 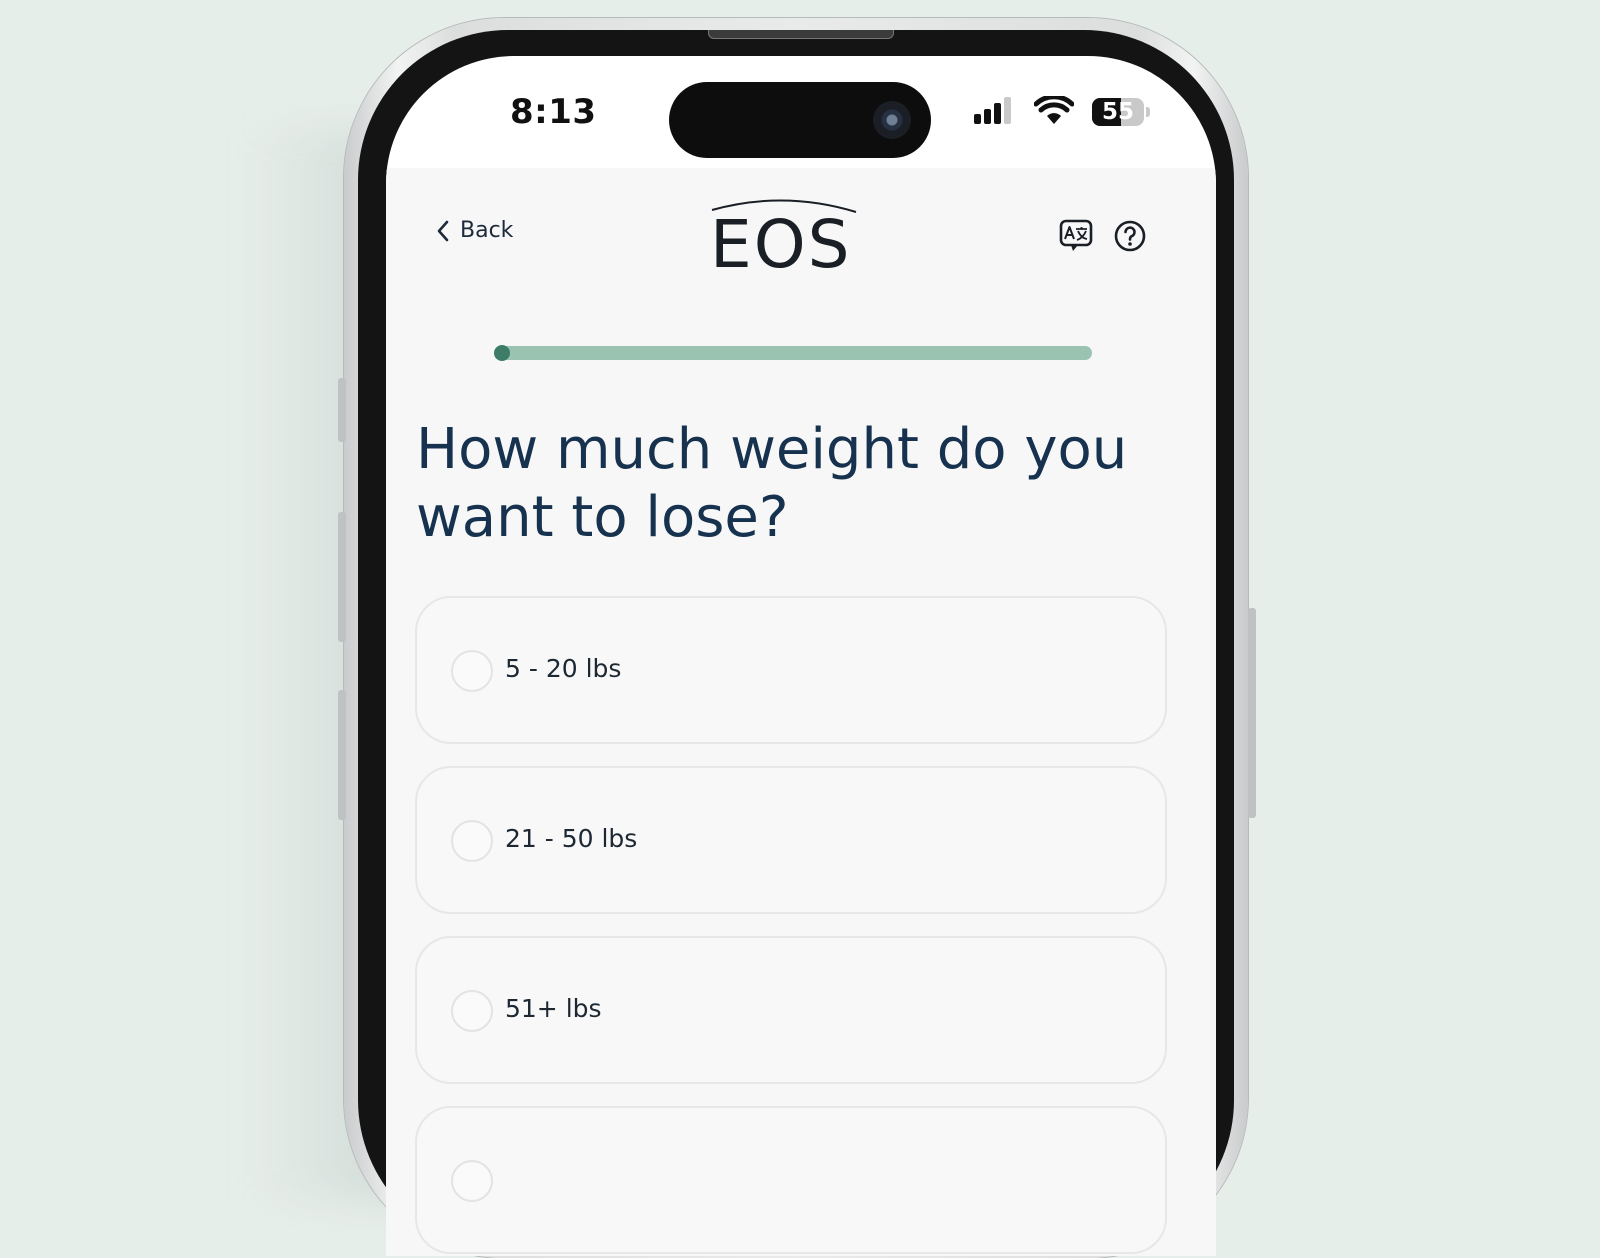 What do you see at coordinates (996, 111) in the screenshot?
I see `cellular-signal-icon` at bounding box center [996, 111].